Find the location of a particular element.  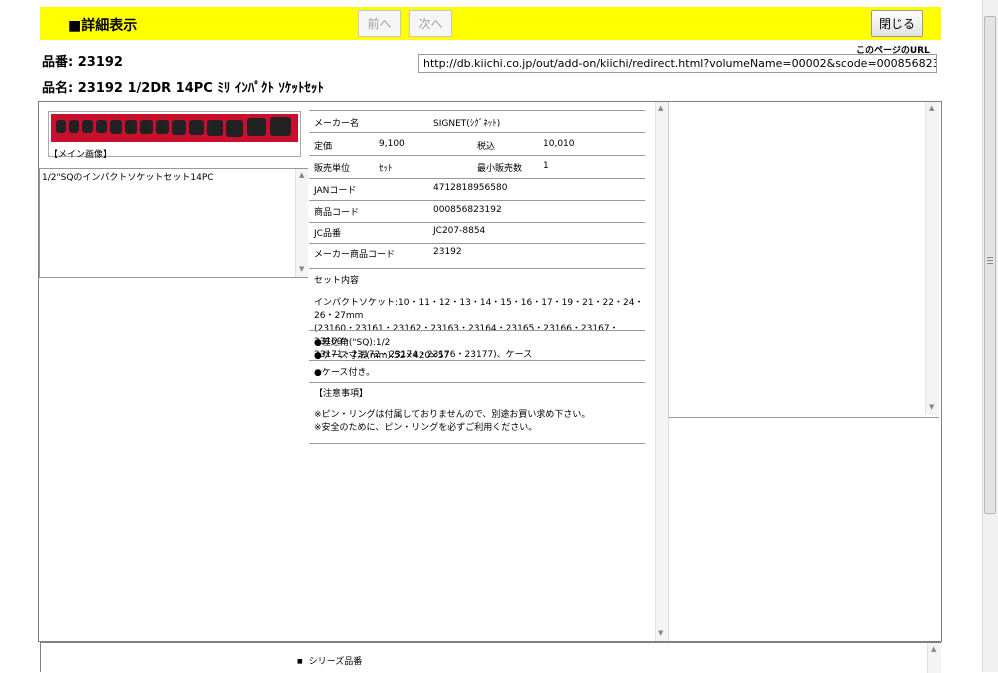

unit-value: ｾｯﾄ is located at coordinates (386, 169).